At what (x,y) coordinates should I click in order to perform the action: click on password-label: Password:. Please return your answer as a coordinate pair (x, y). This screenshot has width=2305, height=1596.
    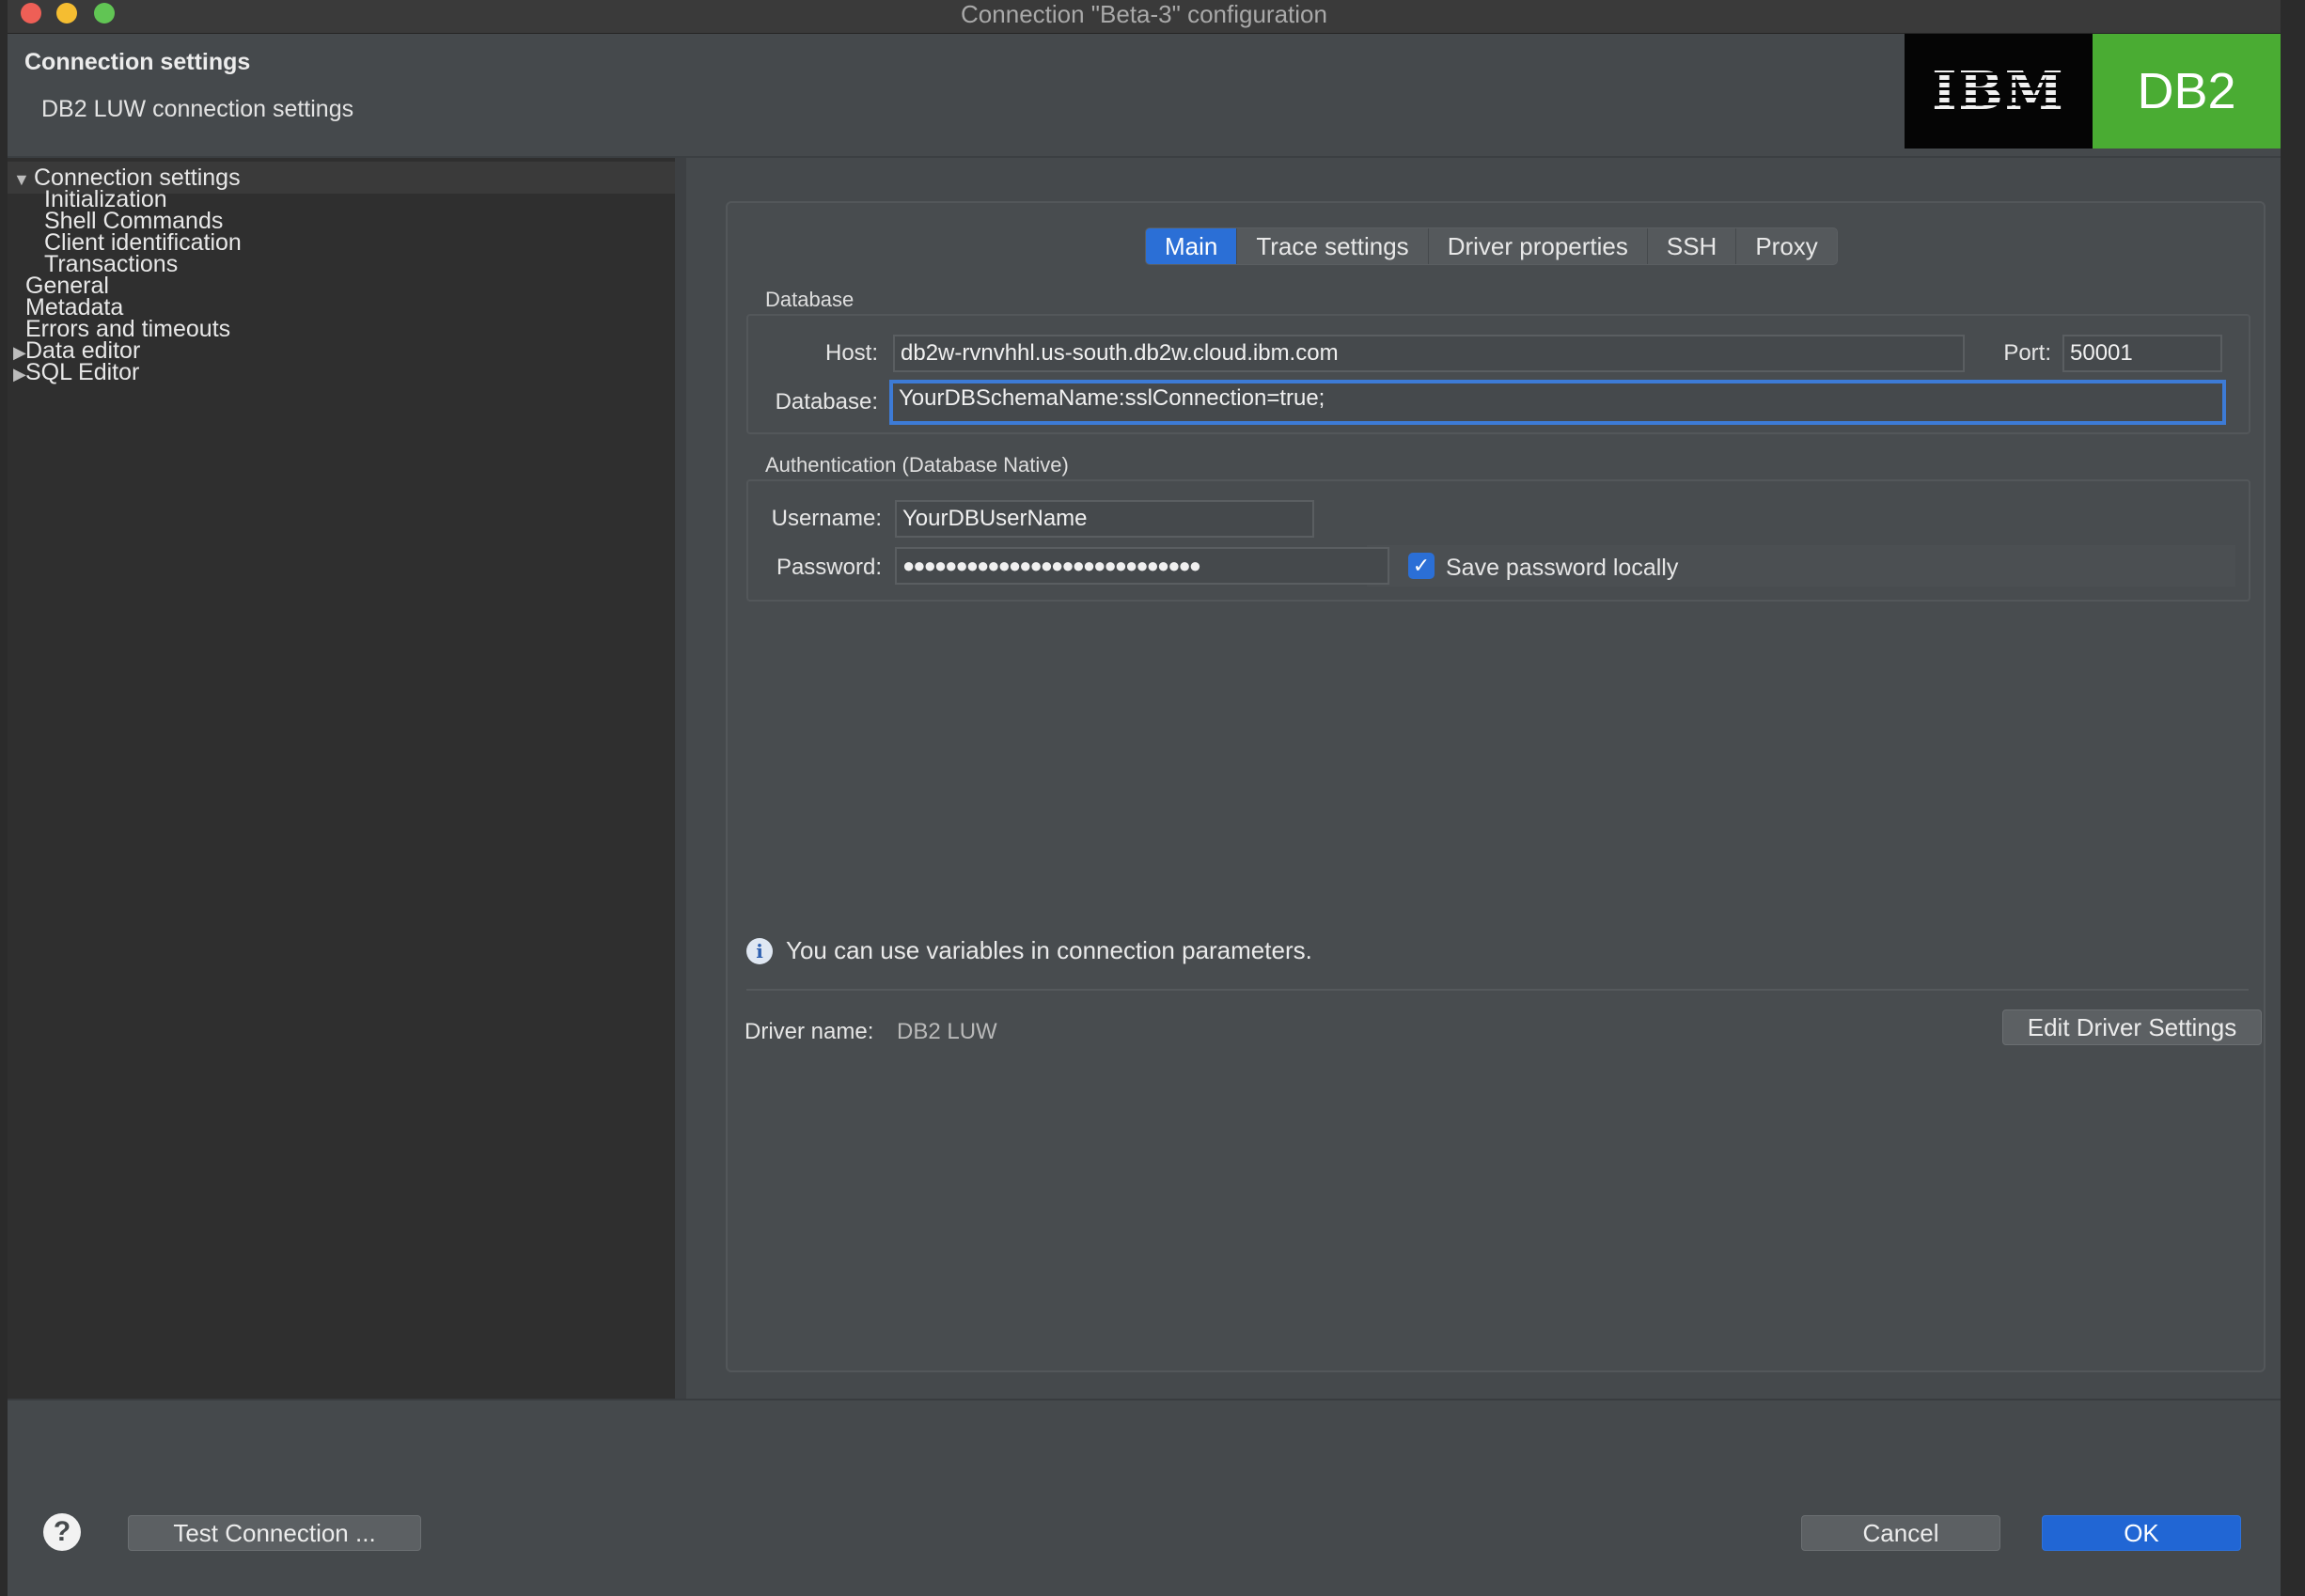
    Looking at the image, I should click on (829, 567).